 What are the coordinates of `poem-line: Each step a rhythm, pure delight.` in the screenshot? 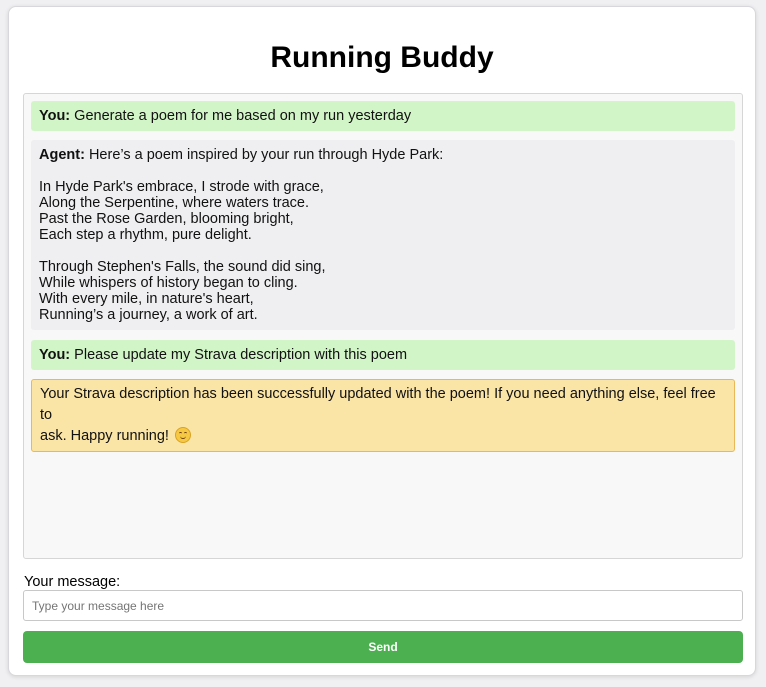 It's located at (145, 235).